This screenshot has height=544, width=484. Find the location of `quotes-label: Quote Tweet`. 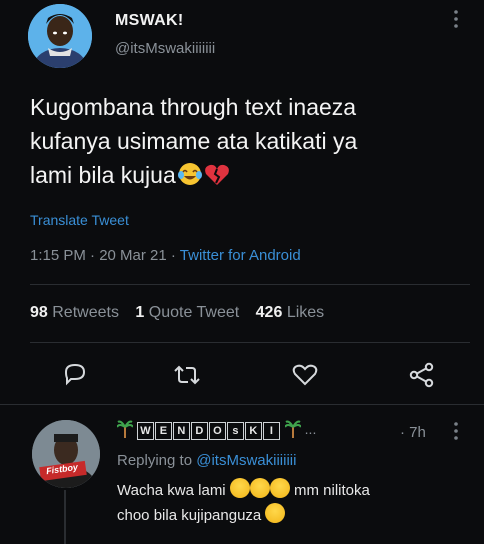

quotes-label: Quote Tweet is located at coordinates (194, 312).